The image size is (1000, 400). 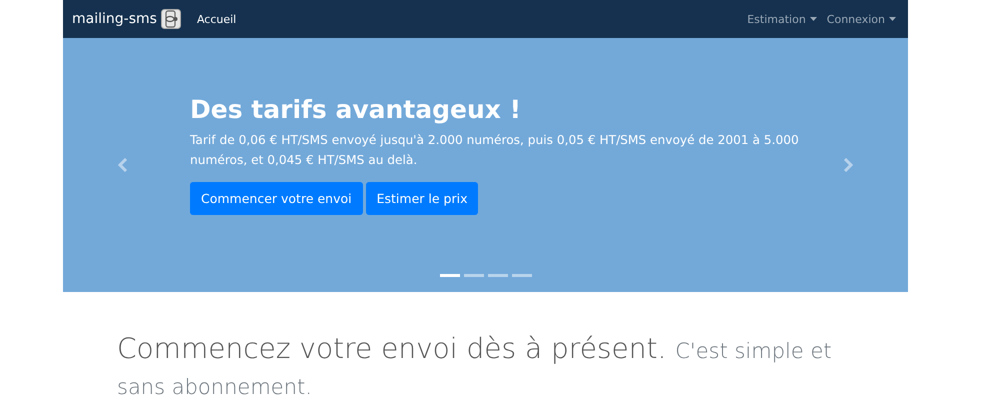 I want to click on previous-icon, so click(x=123, y=165).